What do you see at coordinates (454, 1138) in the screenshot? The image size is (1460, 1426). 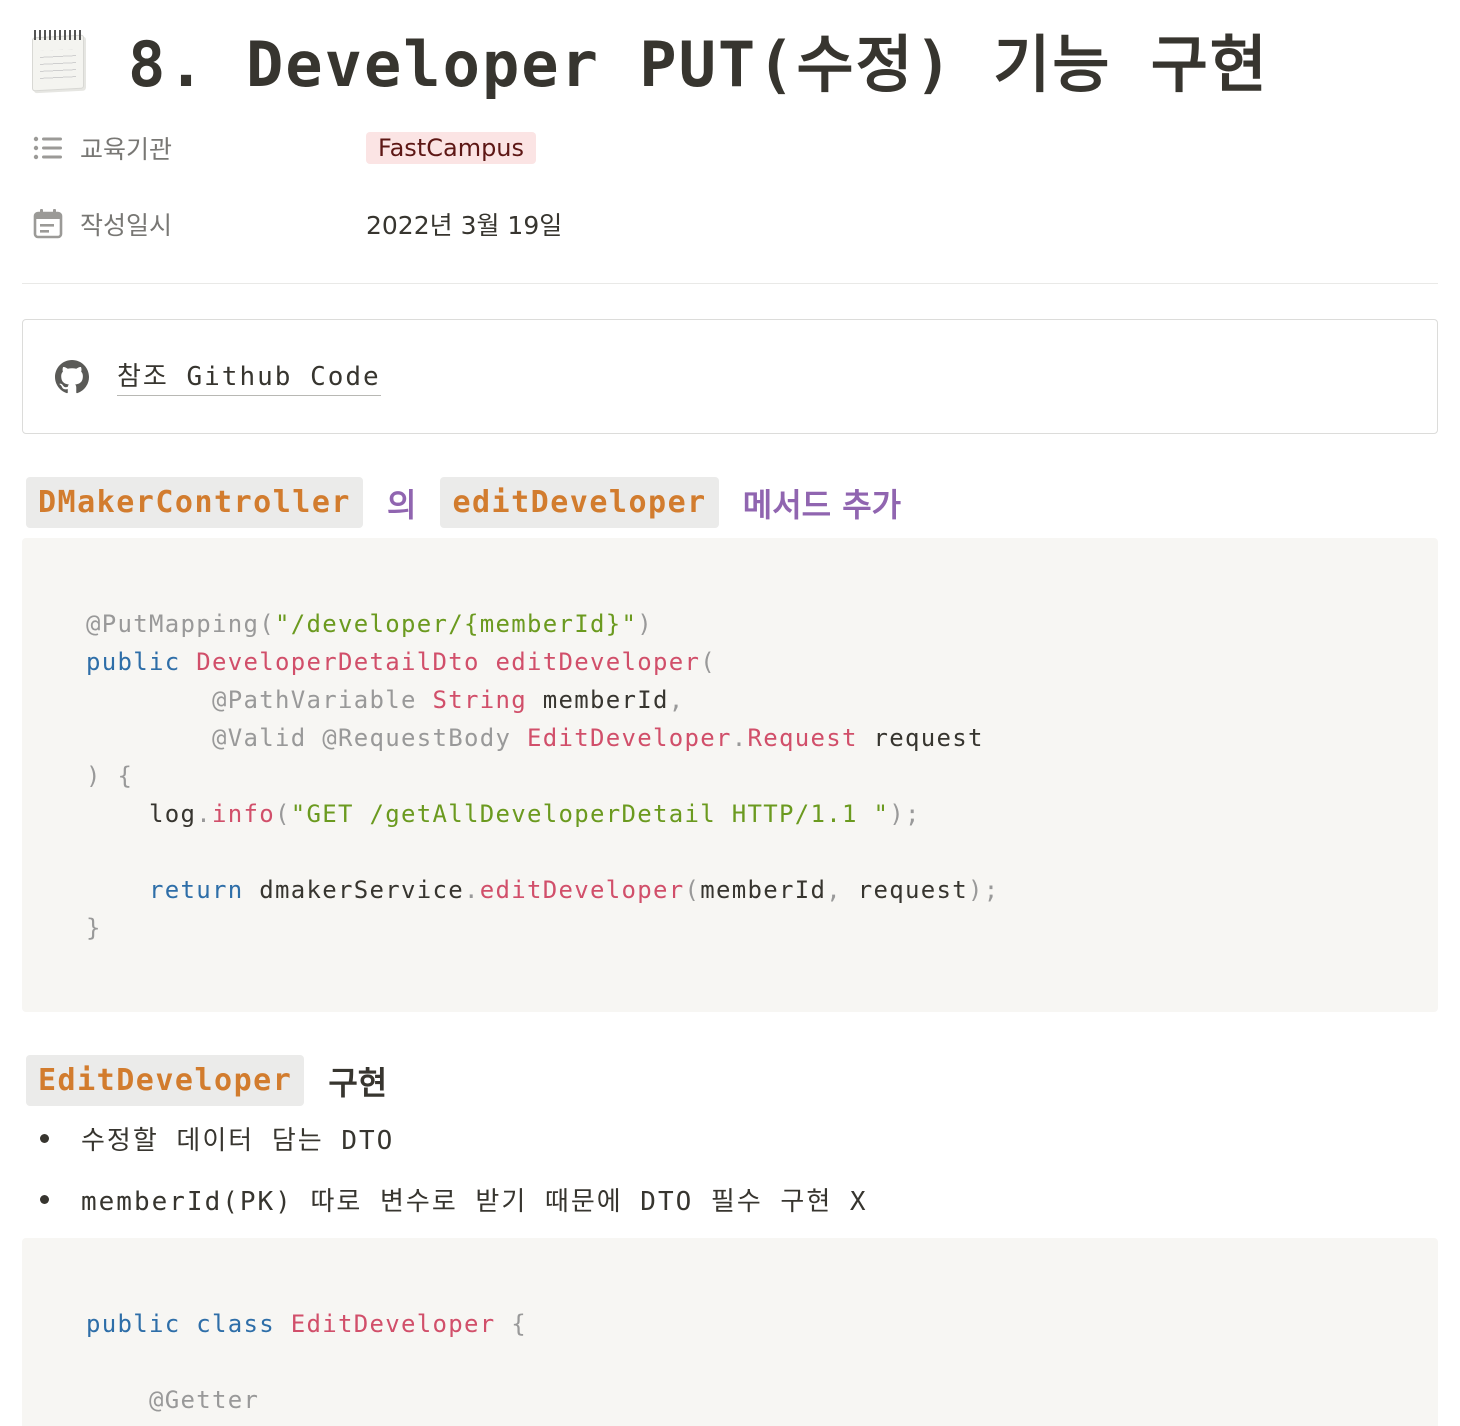 I see `list-item: 수정할 데이터 담는 DTO` at bounding box center [454, 1138].